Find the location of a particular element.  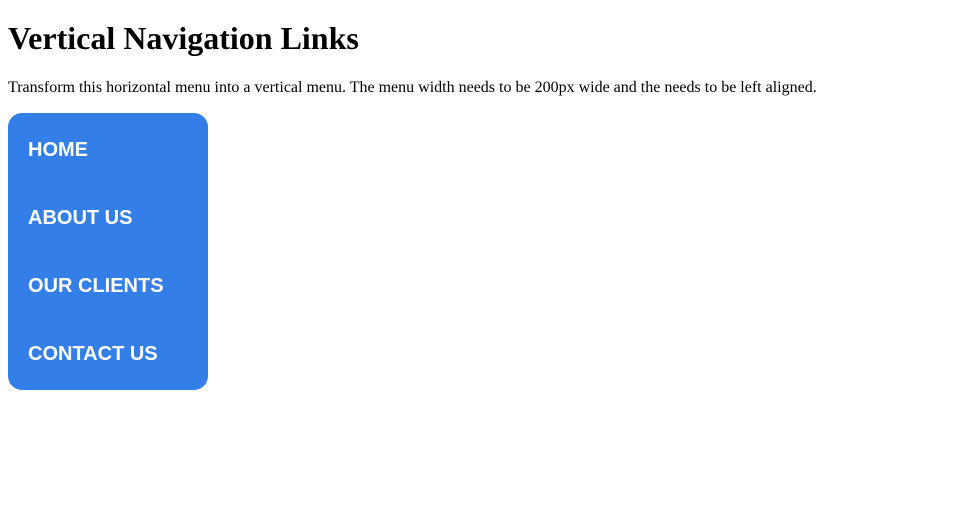

nav-link-our-clients: OUR CLIENTS is located at coordinates (108, 283).